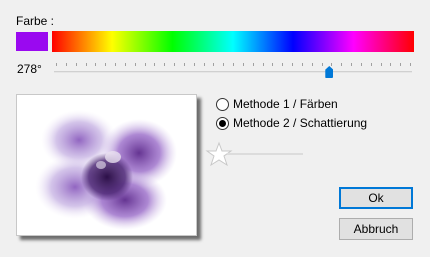 The height and width of the screenshot is (257, 430). What do you see at coordinates (329, 72) in the screenshot?
I see `slider-thumb` at bounding box center [329, 72].